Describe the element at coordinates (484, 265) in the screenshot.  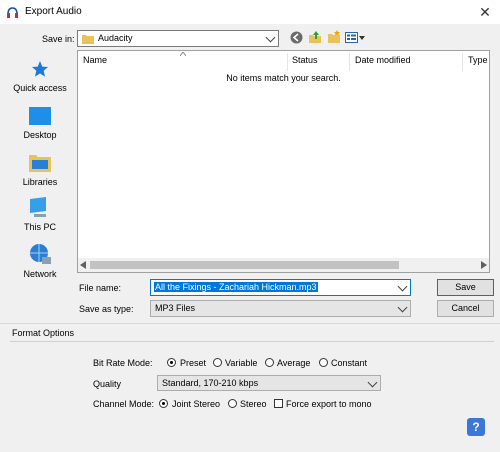
I see `scroll-right-icon` at that location.